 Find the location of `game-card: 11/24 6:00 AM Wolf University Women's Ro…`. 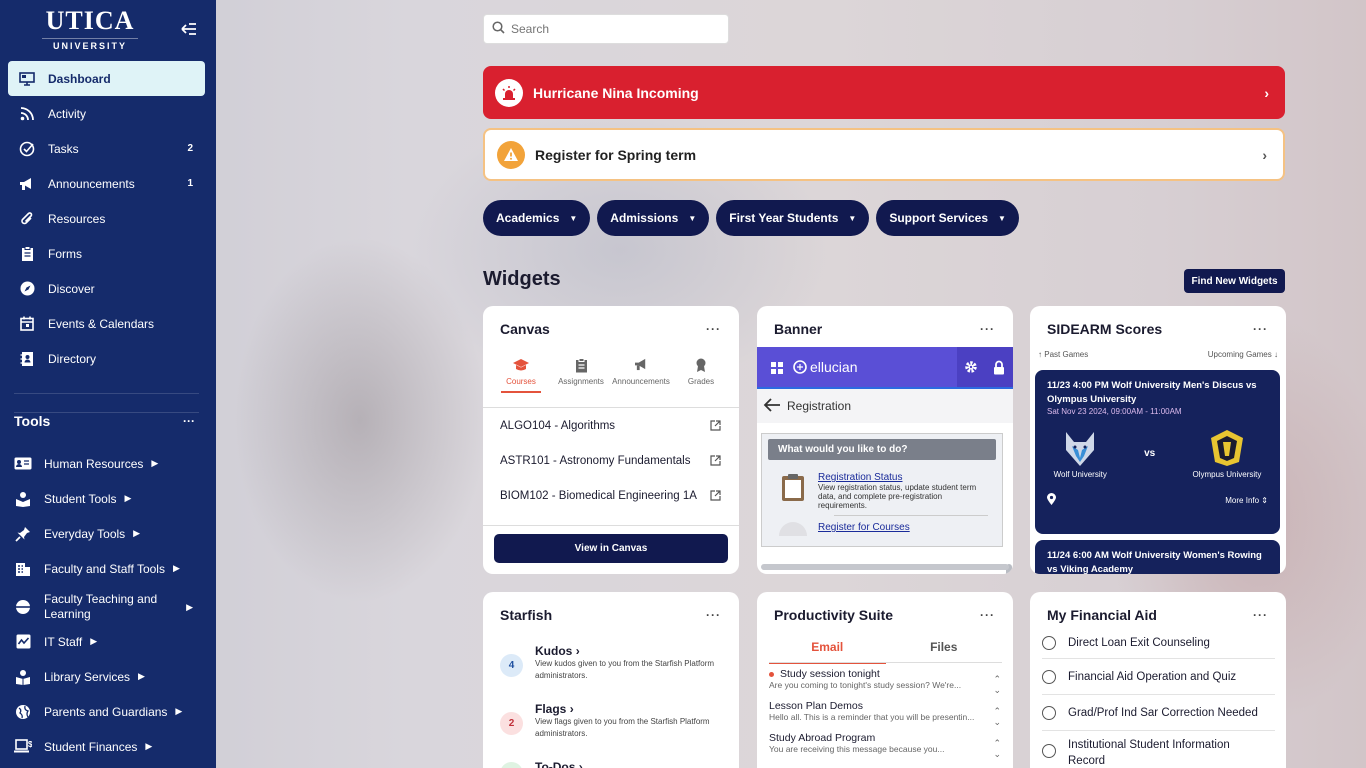

game-card: 11/24 6:00 AM Wolf University Women's Ro… is located at coordinates (1157, 557).